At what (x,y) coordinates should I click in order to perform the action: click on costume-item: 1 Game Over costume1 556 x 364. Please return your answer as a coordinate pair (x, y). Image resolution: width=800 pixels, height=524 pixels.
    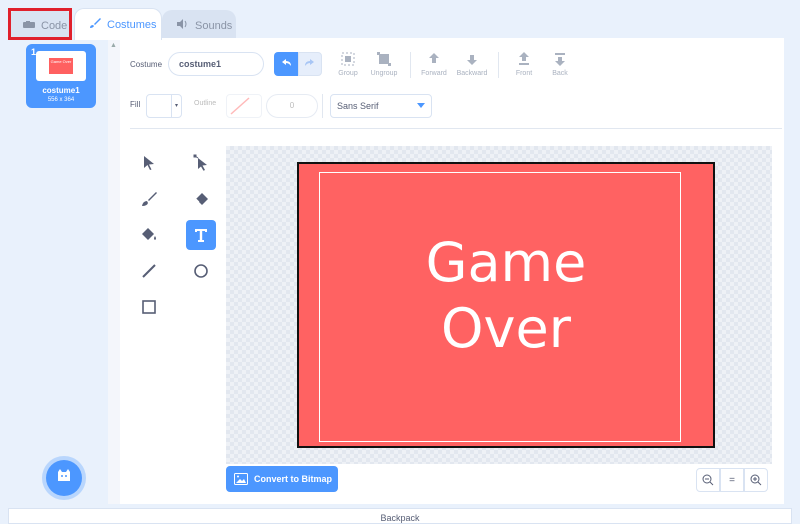
    Looking at the image, I should click on (61, 76).